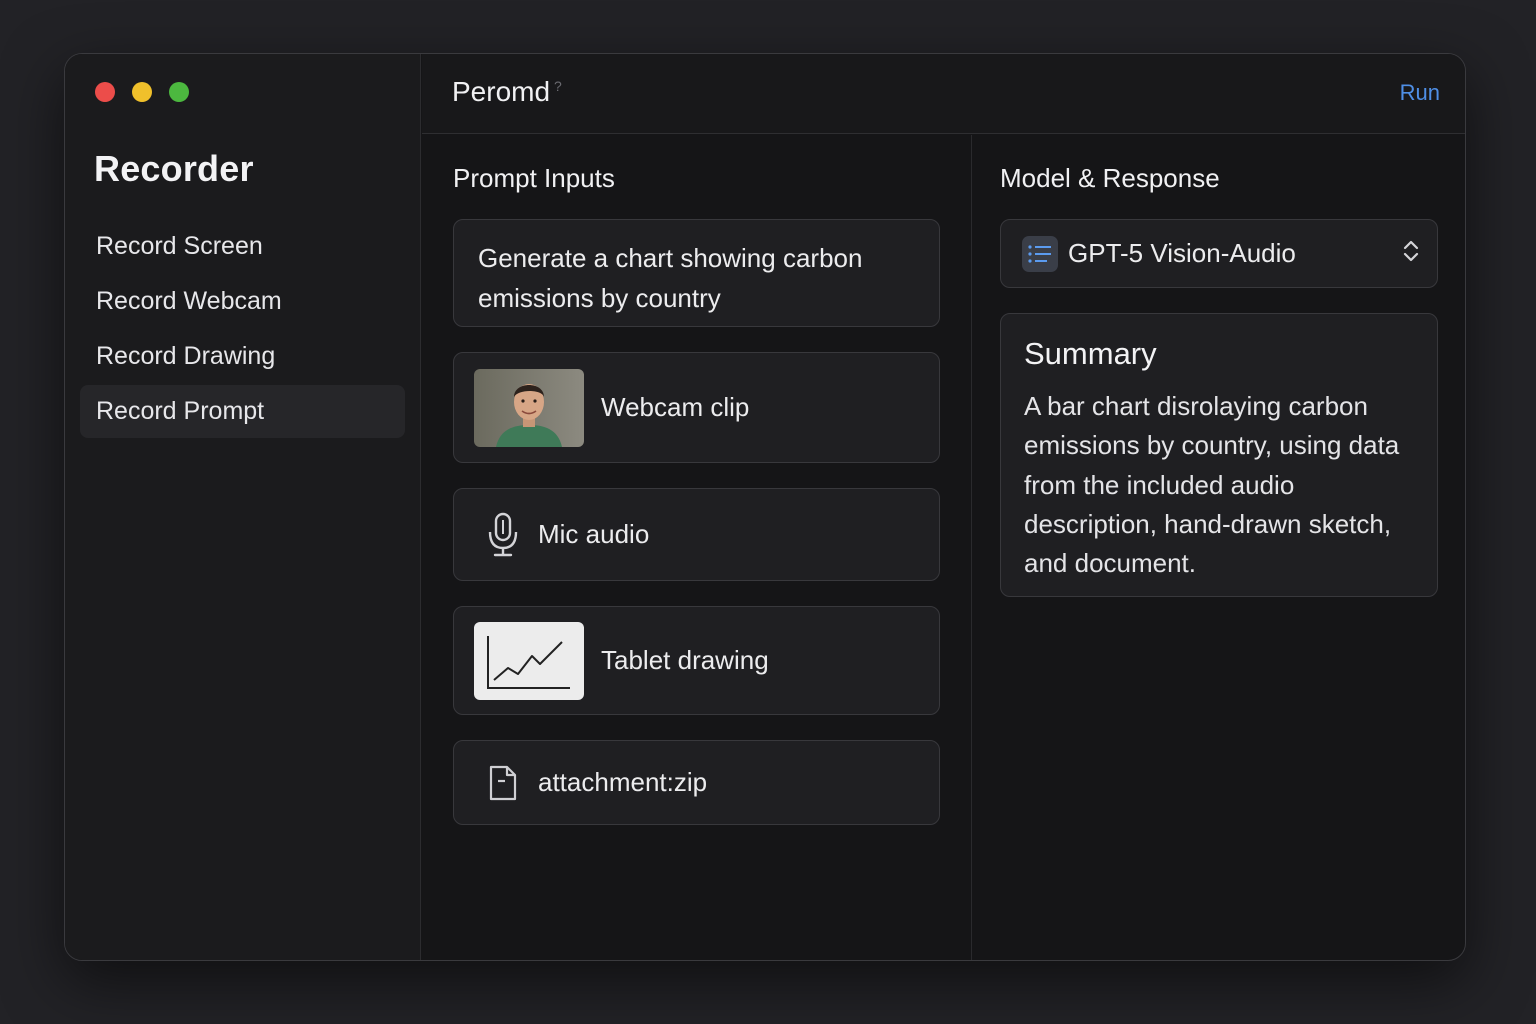 The width and height of the screenshot is (1536, 1024). I want to click on chevron-up-down-icon, so click(1411, 253).